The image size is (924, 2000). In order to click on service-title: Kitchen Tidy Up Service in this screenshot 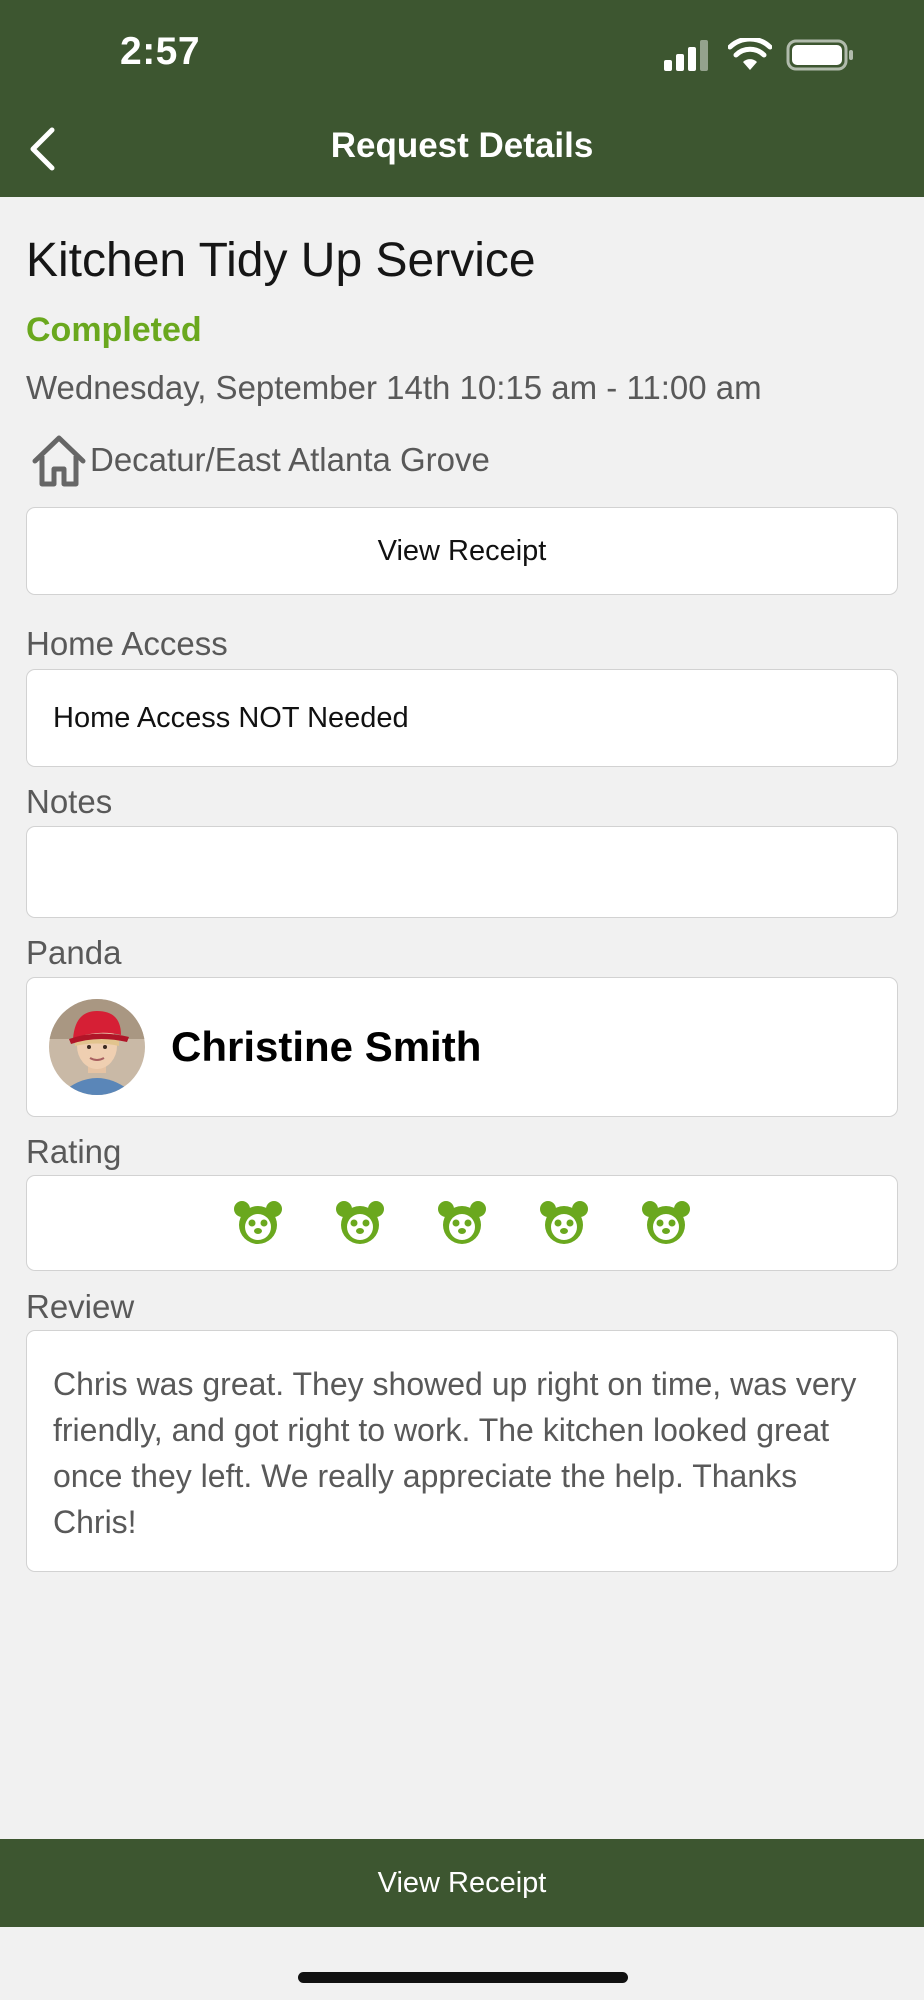, I will do `click(281, 260)`.